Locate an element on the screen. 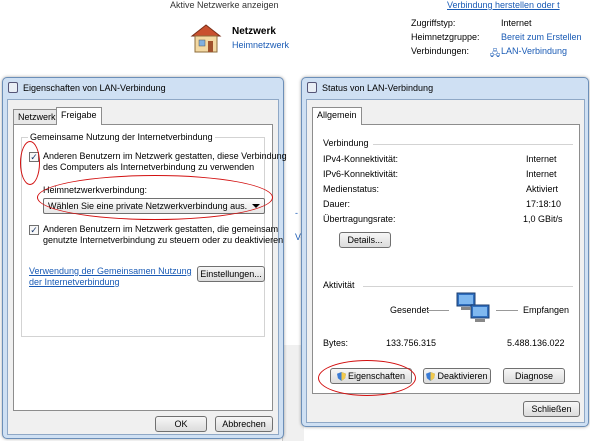  ics-help-link-2: der Internetverbindung is located at coordinates (74, 282).